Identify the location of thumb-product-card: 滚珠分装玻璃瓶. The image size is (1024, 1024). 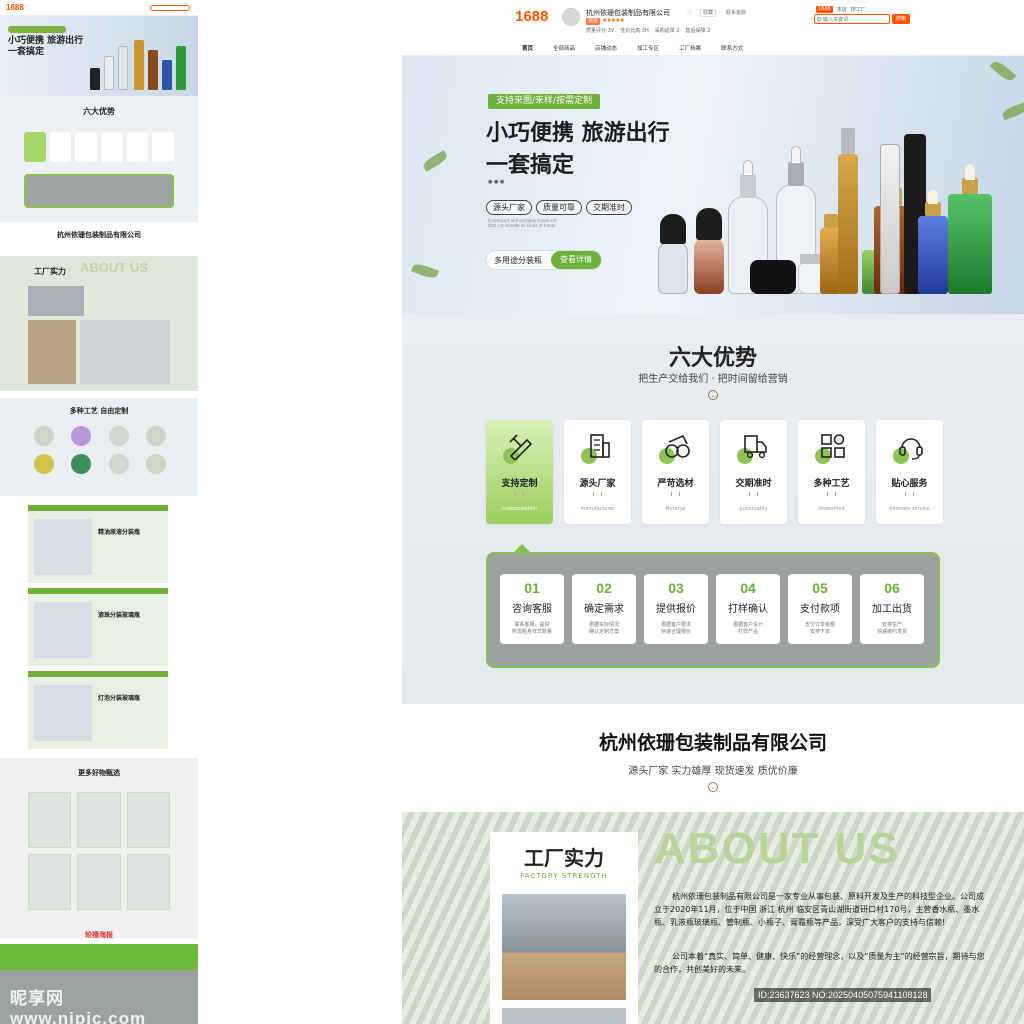
(98, 627).